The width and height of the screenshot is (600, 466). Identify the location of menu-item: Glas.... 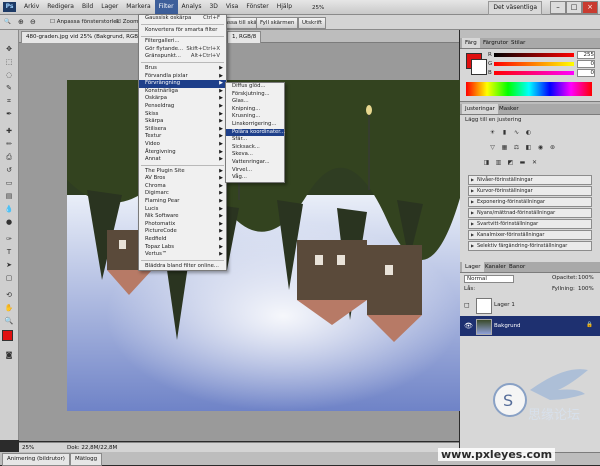
(255, 102).